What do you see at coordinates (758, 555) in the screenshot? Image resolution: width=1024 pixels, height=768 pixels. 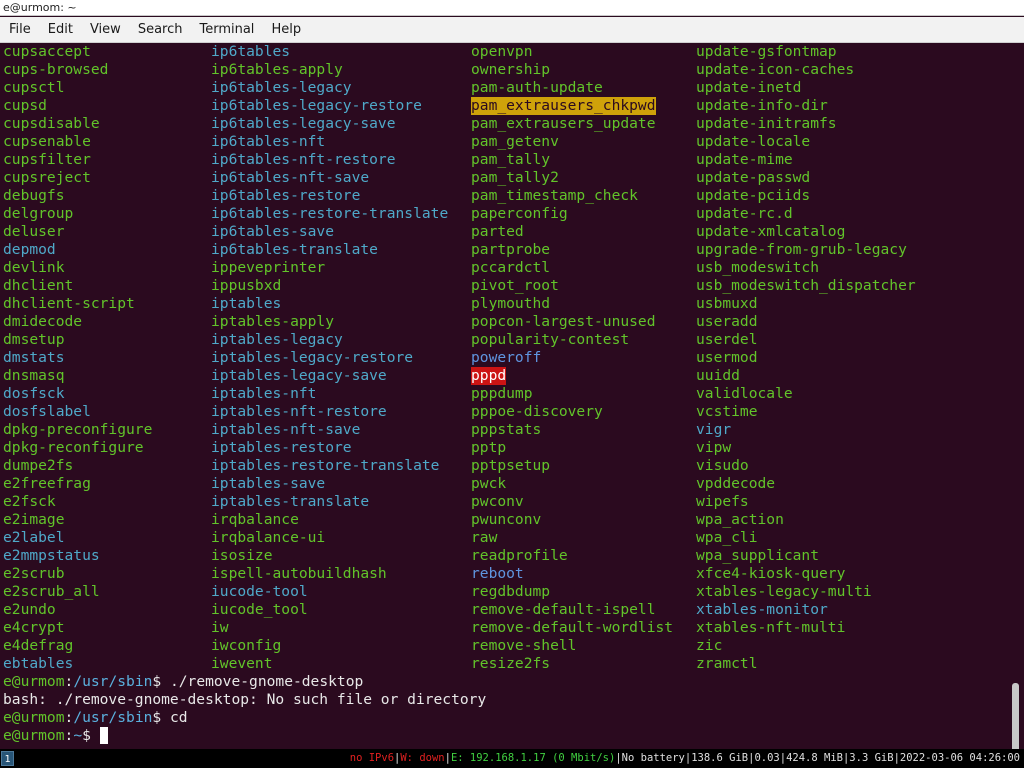 I see `file-entry: wpa_supplicant` at bounding box center [758, 555].